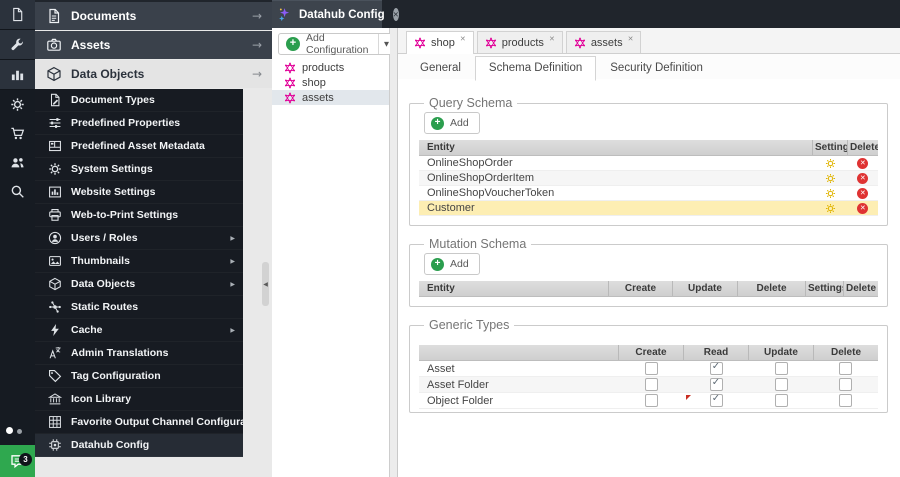 The width and height of the screenshot is (900, 477). Describe the element at coordinates (393, 252) in the screenshot. I see `panel-splitter` at that location.